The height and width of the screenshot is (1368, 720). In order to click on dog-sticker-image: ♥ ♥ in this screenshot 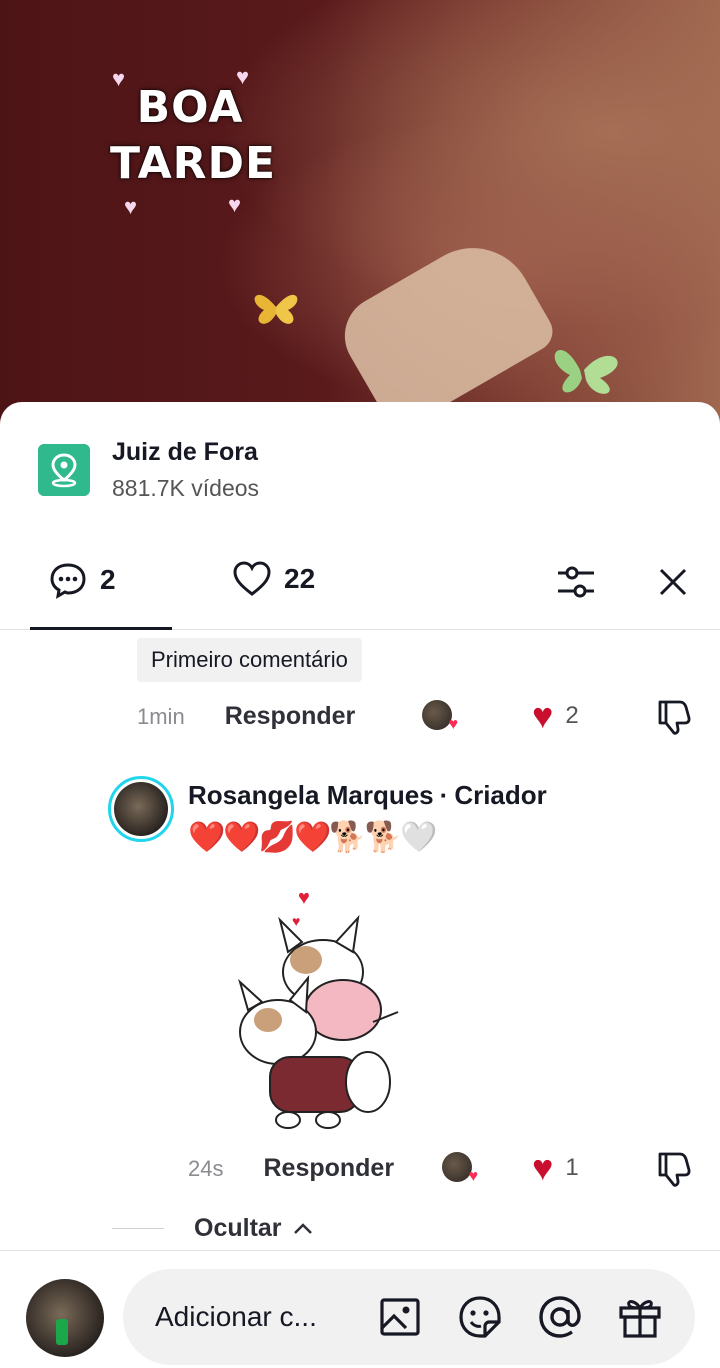, I will do `click(318, 1008)`.